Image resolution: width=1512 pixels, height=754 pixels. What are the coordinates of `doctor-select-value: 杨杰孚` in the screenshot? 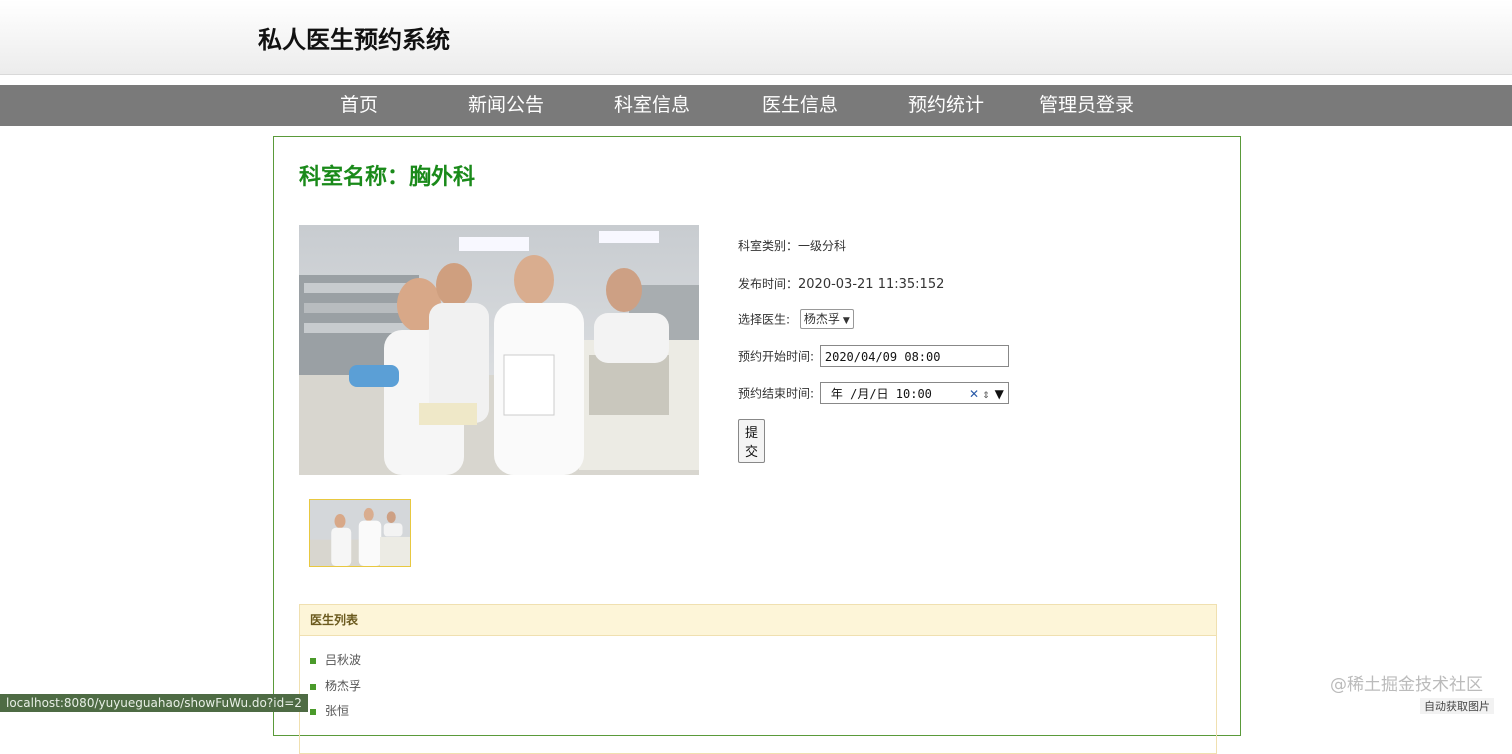 It's located at (821, 319).